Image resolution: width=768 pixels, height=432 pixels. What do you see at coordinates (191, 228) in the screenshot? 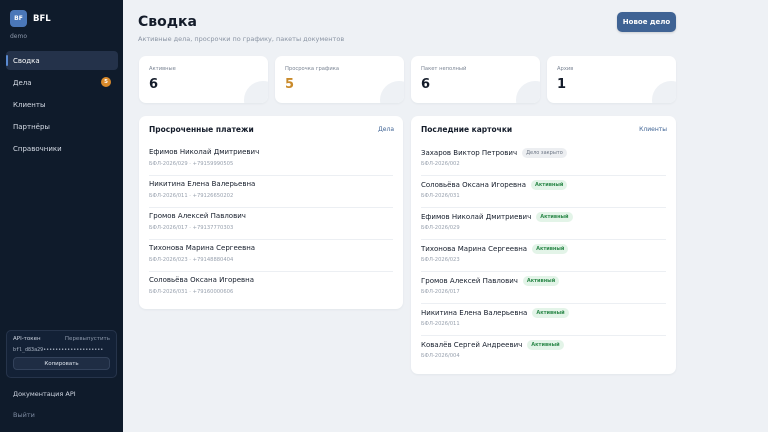
I see `case-details: БФЛ-2026/017 · +79137770303` at bounding box center [191, 228].